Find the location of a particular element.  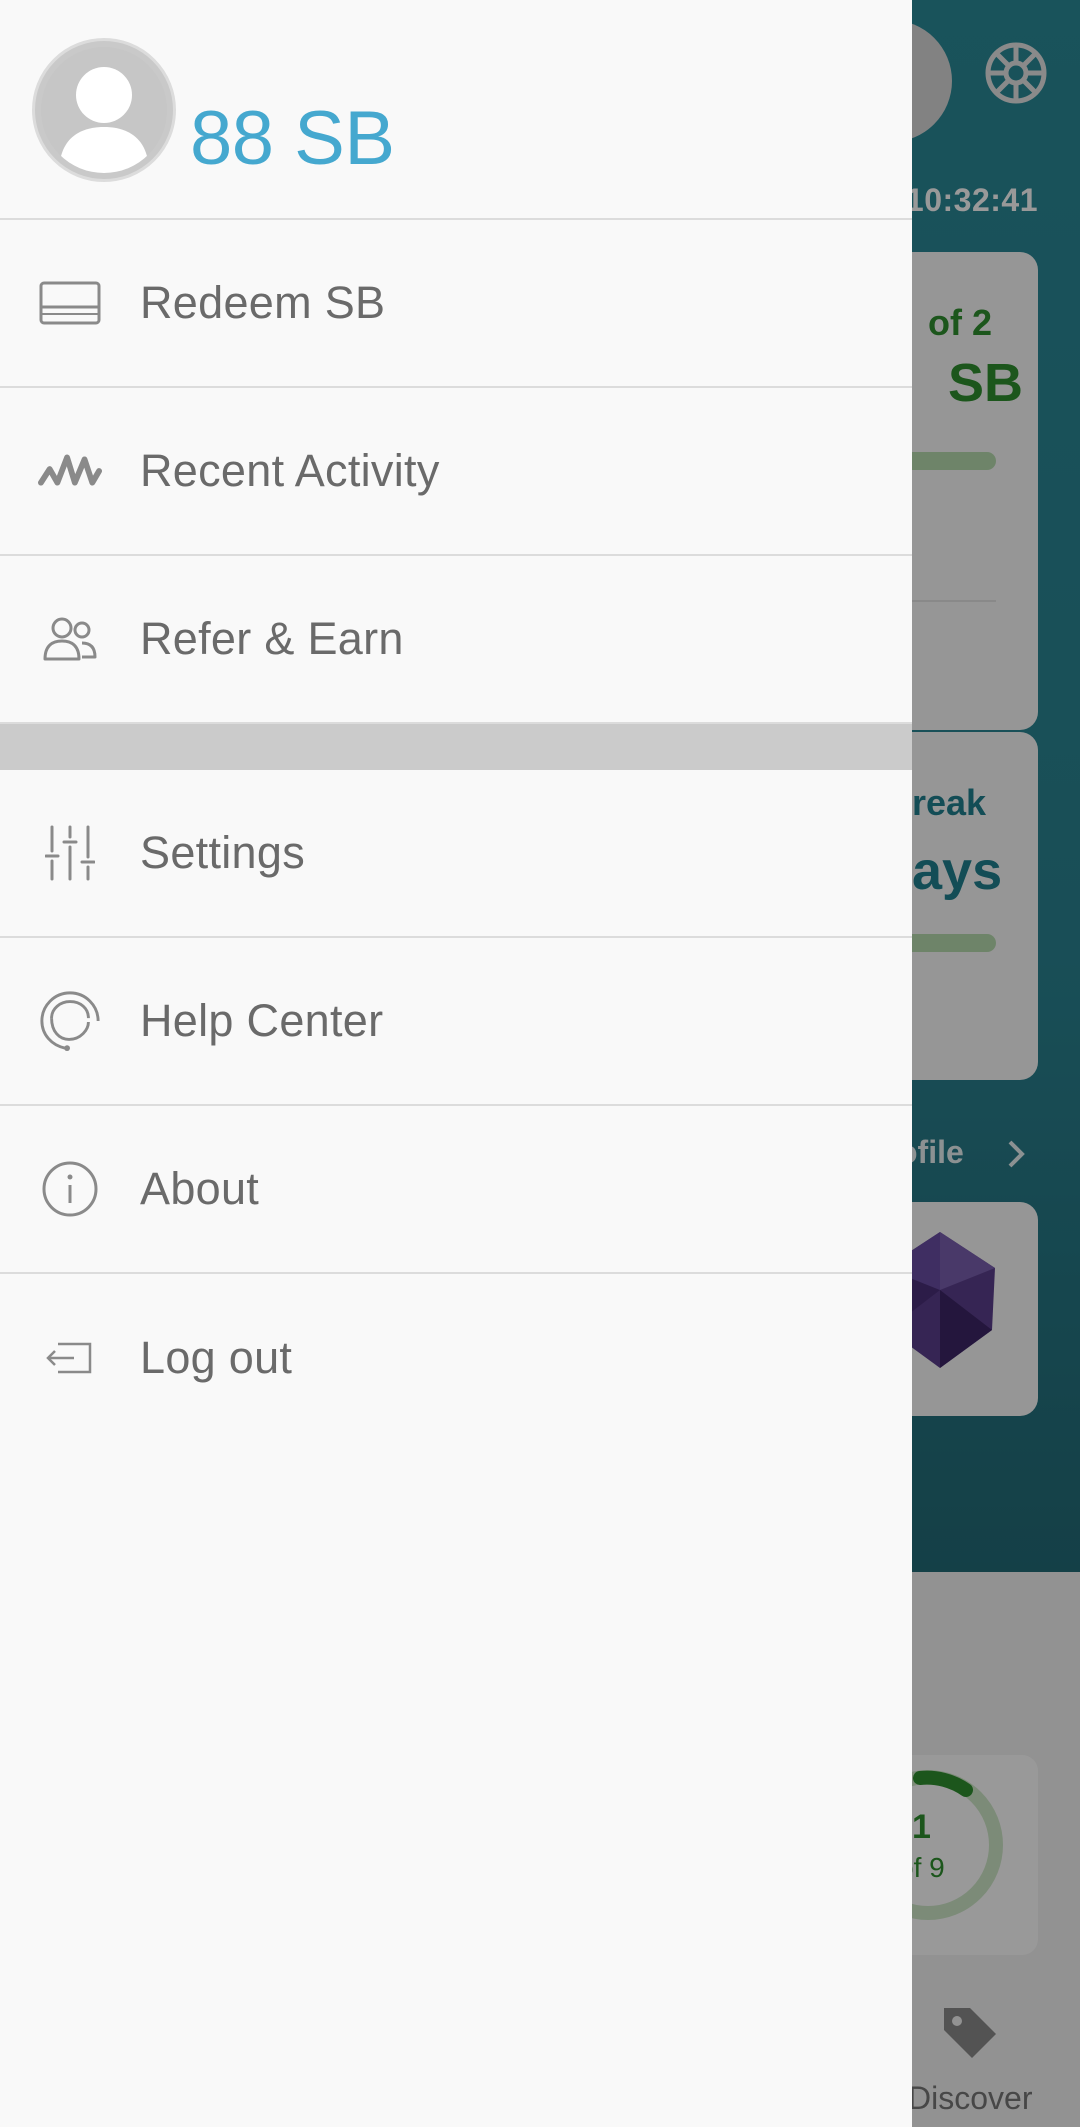

menu-item-settings: Settings is located at coordinates (456, 854).